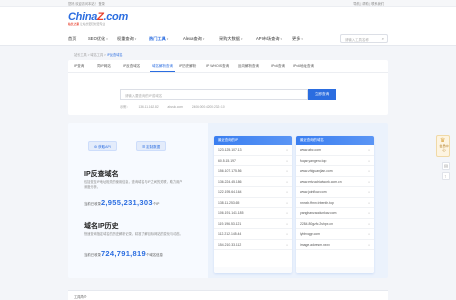  I want to click on nav-item-alexa: Alexa查询▾, so click(193, 39).